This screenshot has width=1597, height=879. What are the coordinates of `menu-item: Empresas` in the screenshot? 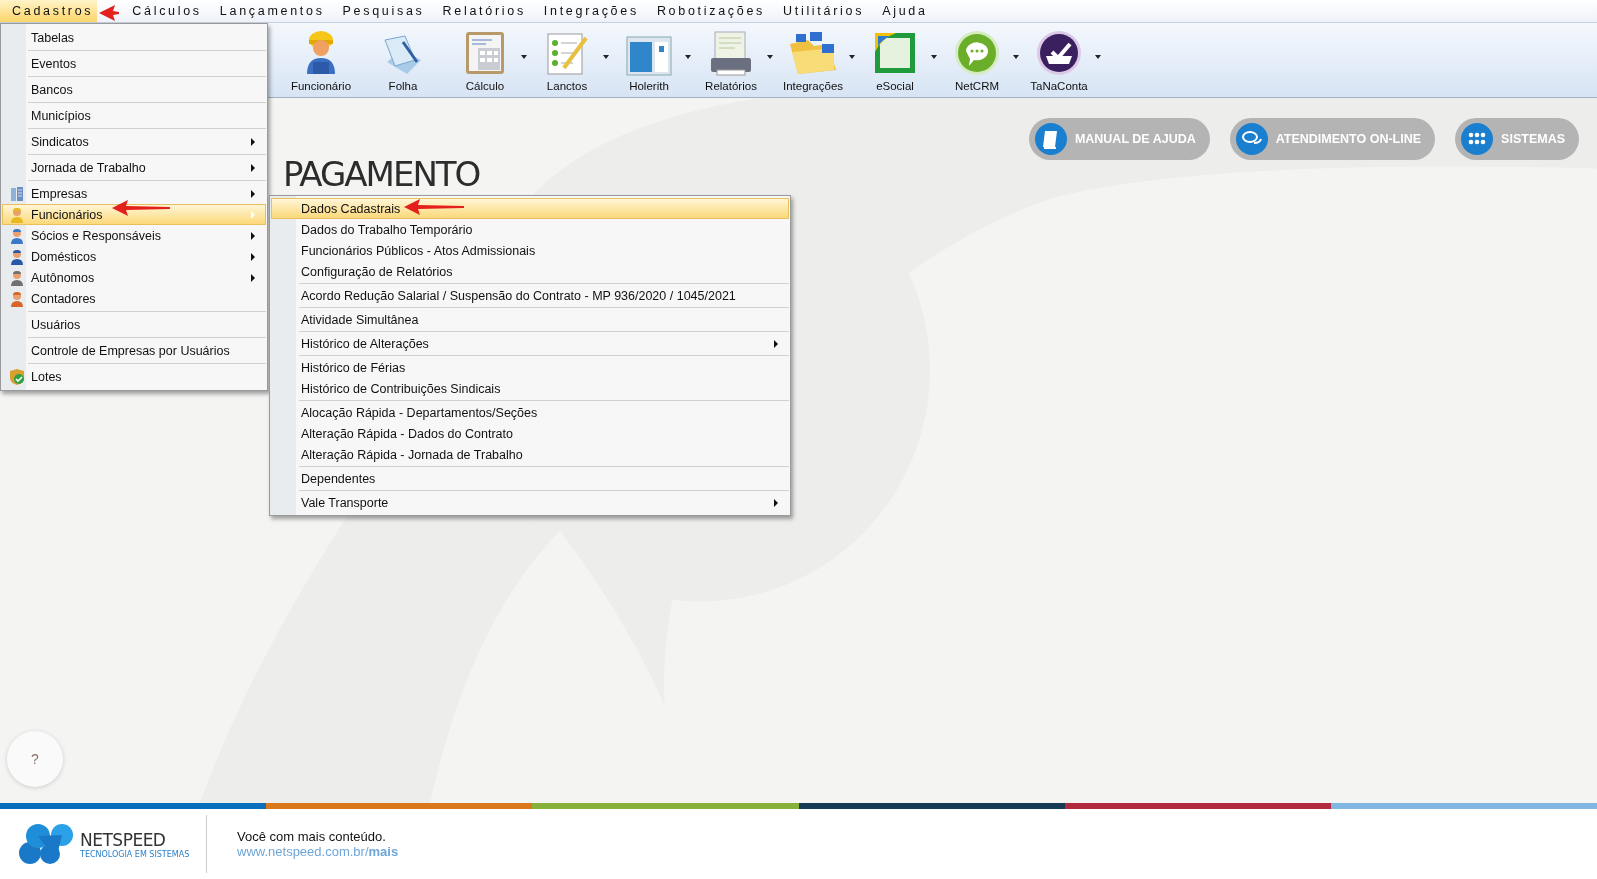 It's located at (134, 193).